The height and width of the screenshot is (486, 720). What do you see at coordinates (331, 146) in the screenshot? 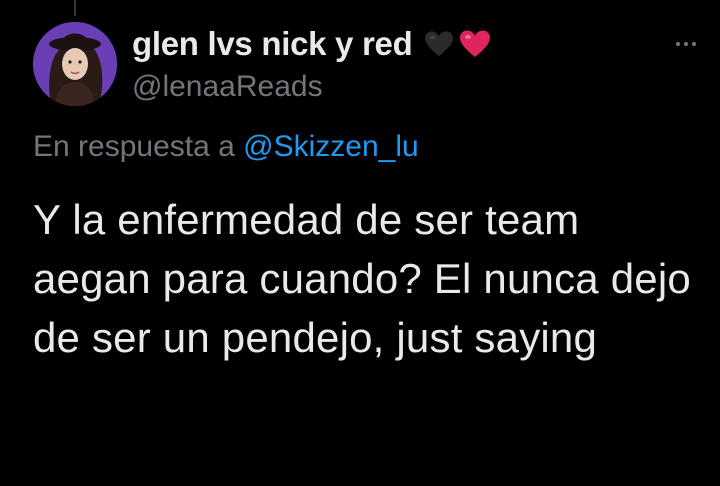
I see `reply-mention-link: @Skizzen_lu` at bounding box center [331, 146].